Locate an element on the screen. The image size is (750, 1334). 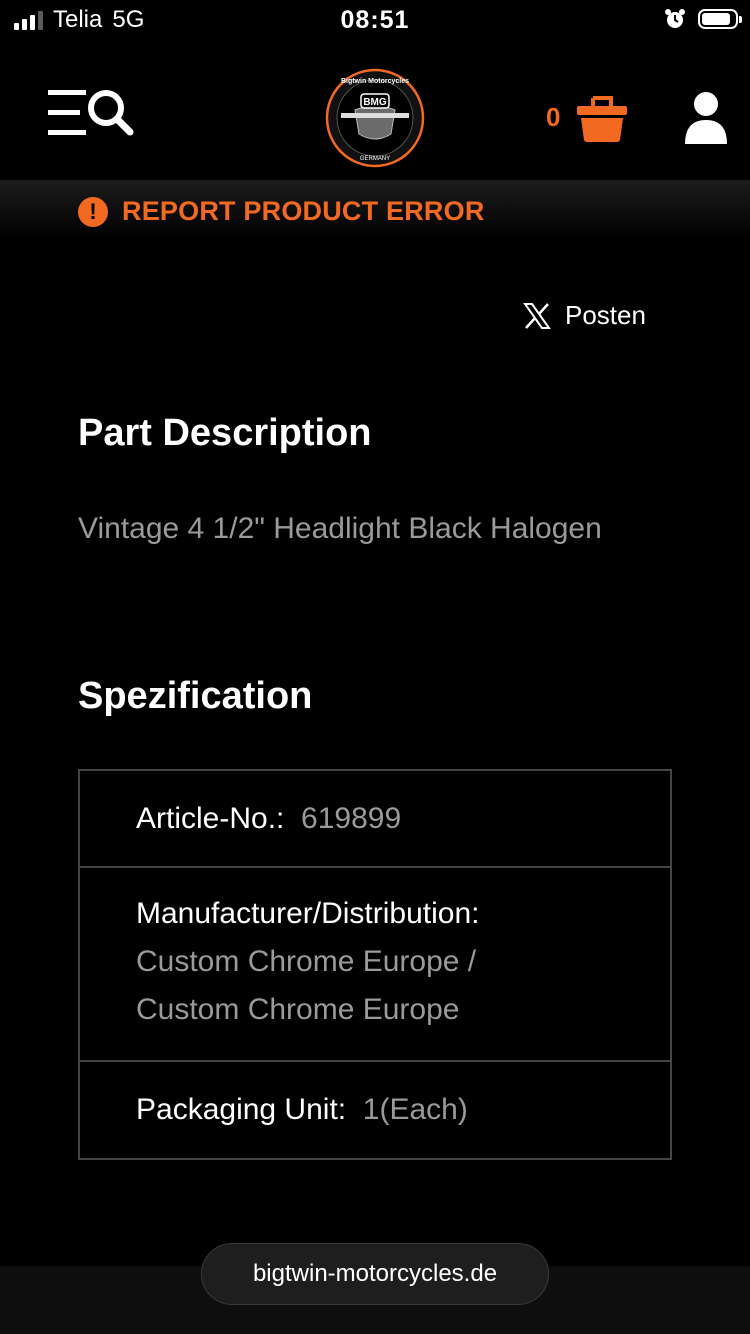
alert-icon: ! is located at coordinates (93, 211).